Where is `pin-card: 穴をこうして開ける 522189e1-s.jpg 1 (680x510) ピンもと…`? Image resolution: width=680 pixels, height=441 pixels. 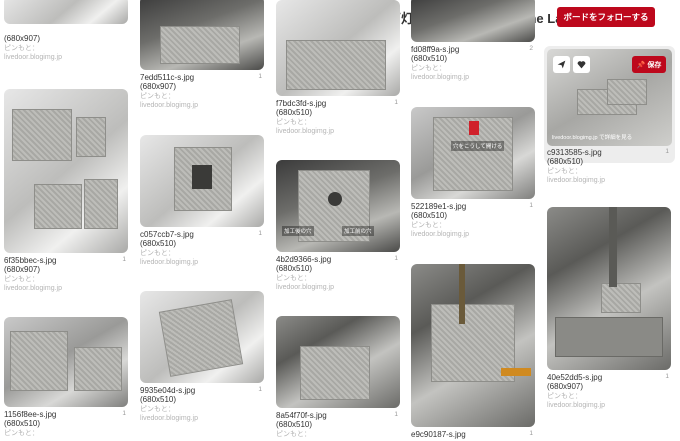 pin-card: 穴をこうして開ける 522189e1-s.jpg 1 (680x510) ピンもと… is located at coordinates (473, 173).